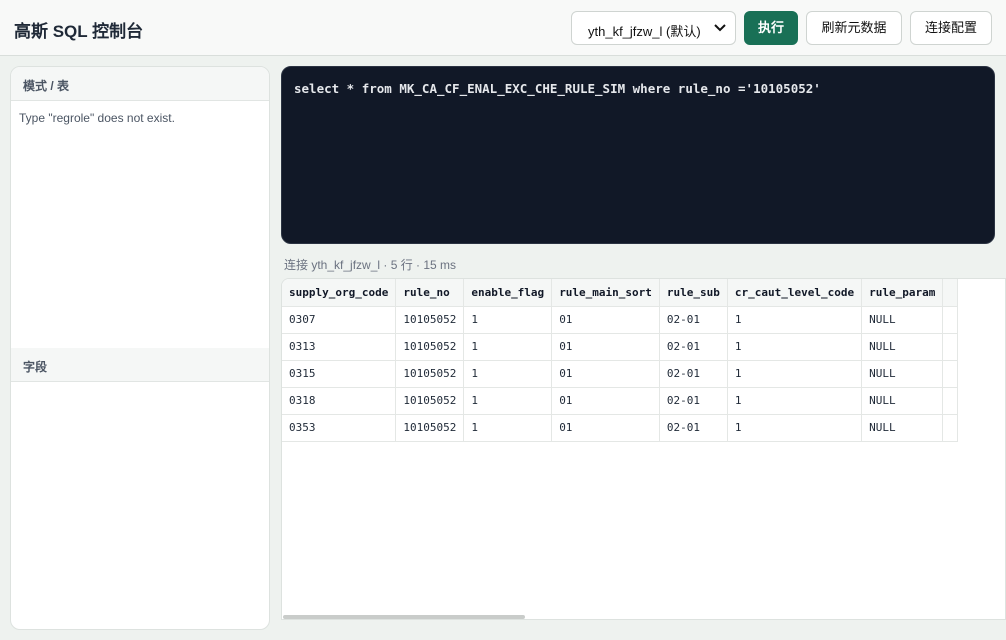 The height and width of the screenshot is (640, 1006). I want to click on table-row: 0315 10105052 1 01 02-01 1 NULL, so click(620, 374).